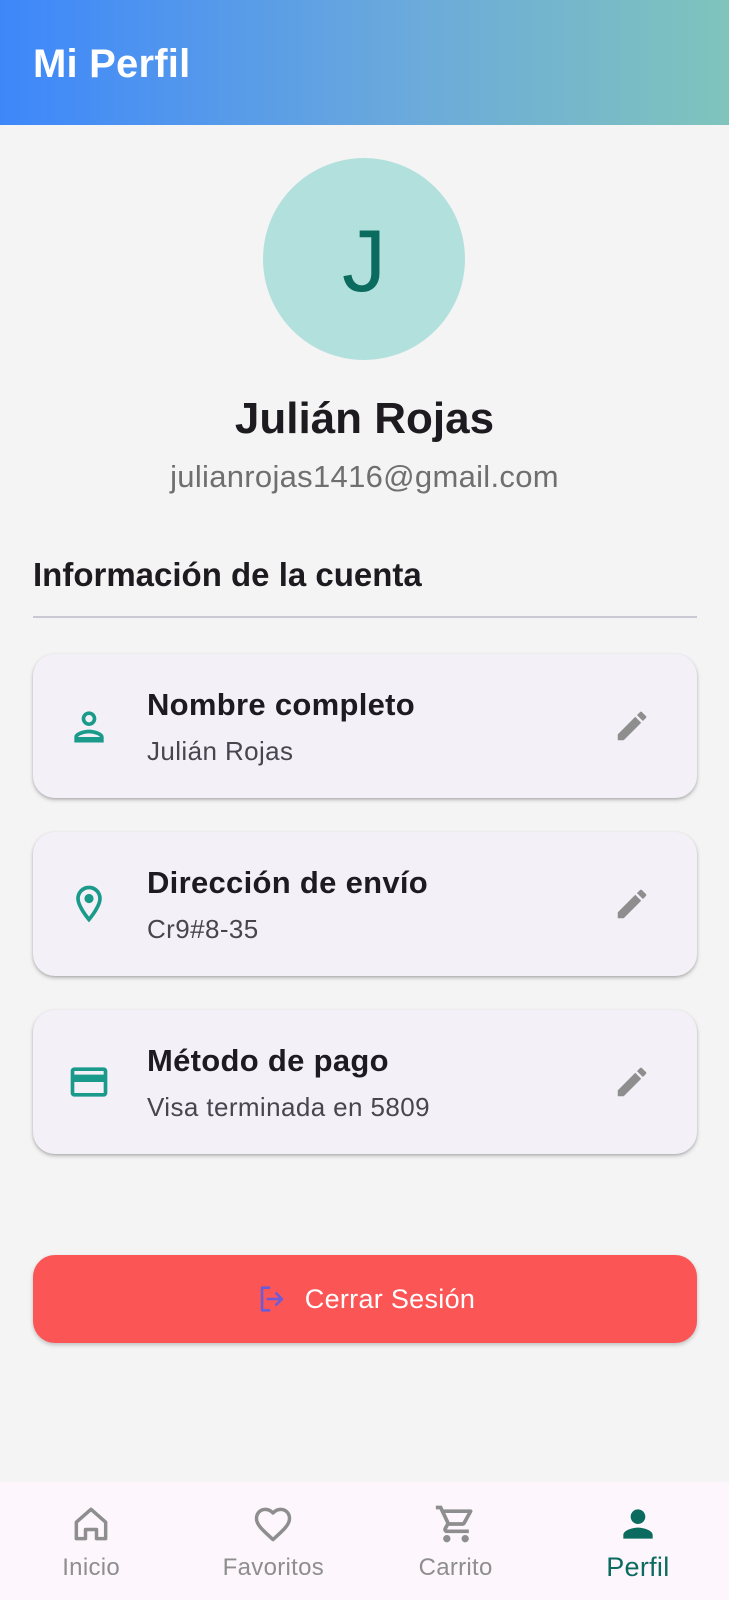 The width and height of the screenshot is (729, 1600). What do you see at coordinates (268, 1060) in the screenshot?
I see `card-label: Método de pago` at bounding box center [268, 1060].